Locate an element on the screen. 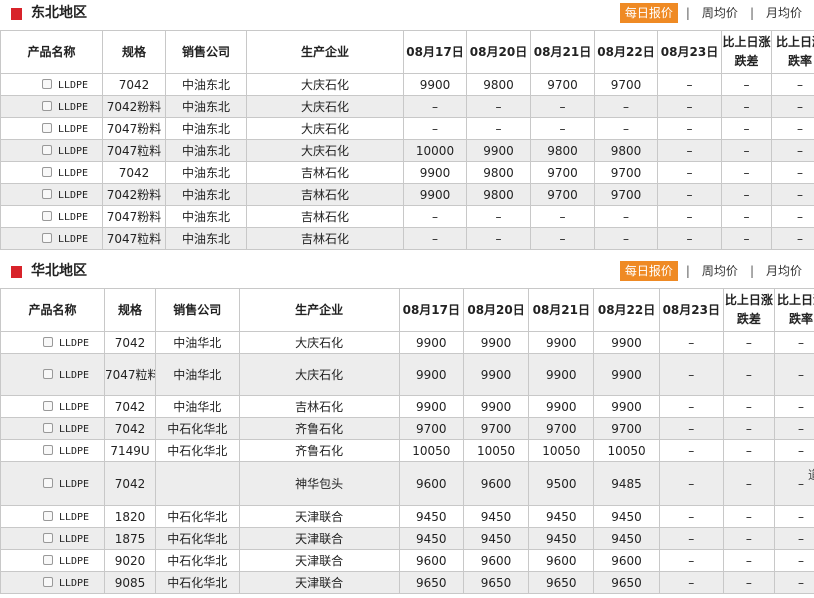 This screenshot has height=598, width=814. header-col-seller: 销售公司 is located at coordinates (197, 310).